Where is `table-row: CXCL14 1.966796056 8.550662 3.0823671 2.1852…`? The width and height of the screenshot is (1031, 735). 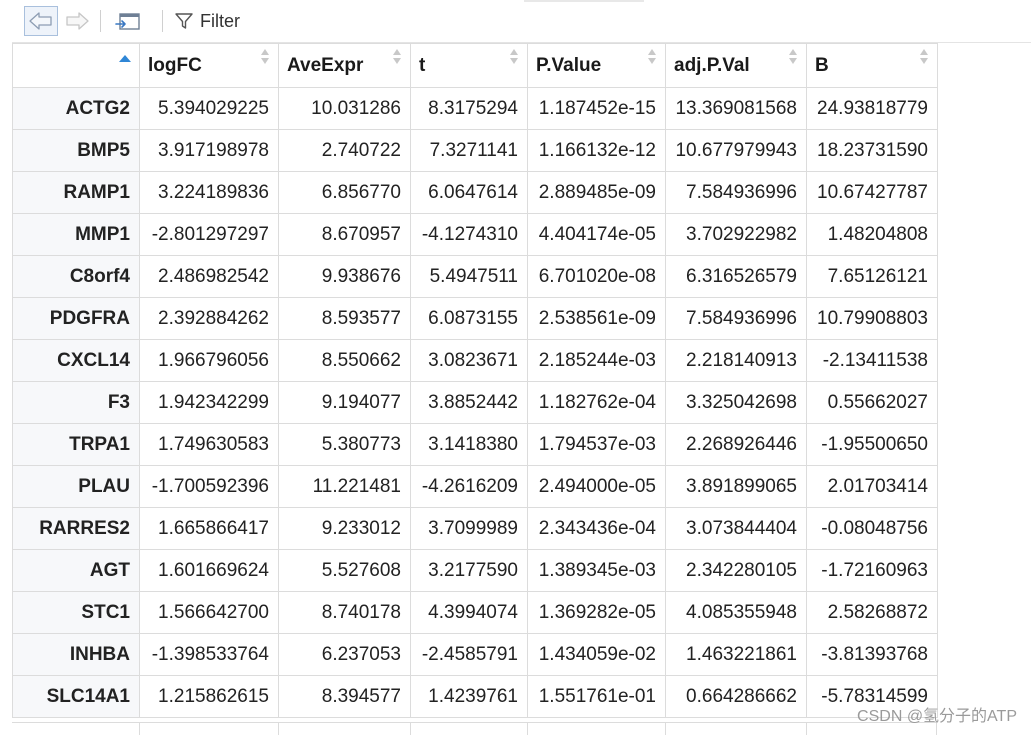 table-row: CXCL14 1.966796056 8.550662 3.0823671 2.1852… is located at coordinates (475, 360).